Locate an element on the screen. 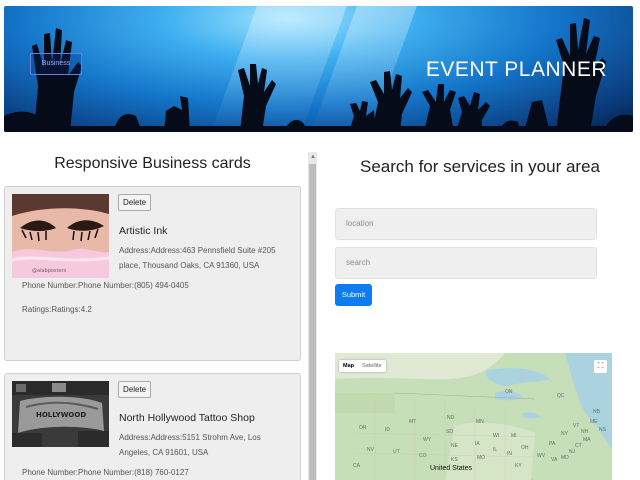 The width and height of the screenshot is (640, 480). scroll-up-icon: ▲ is located at coordinates (313, 157).